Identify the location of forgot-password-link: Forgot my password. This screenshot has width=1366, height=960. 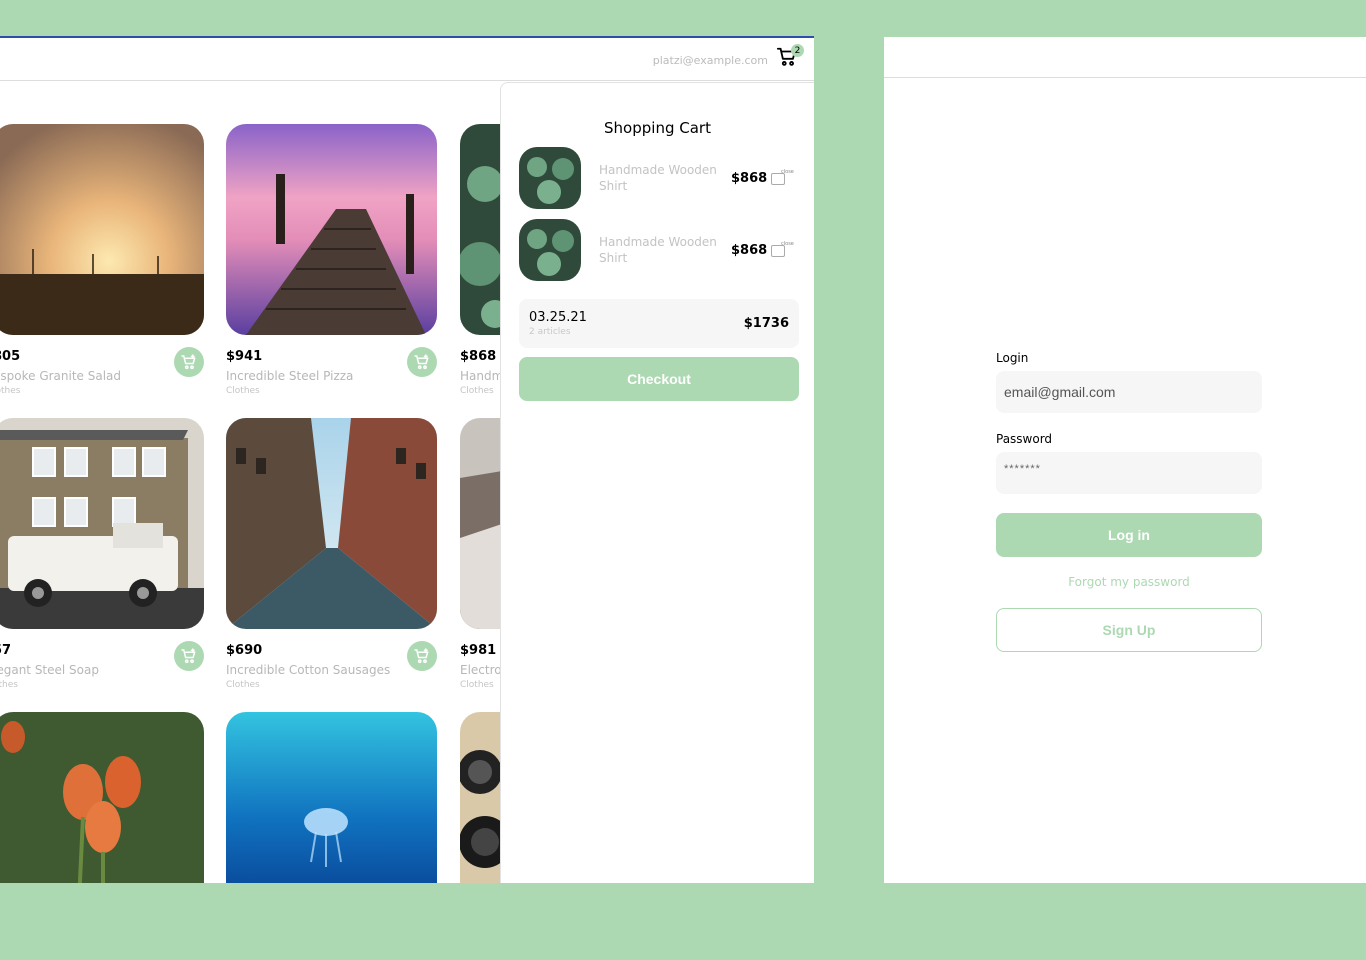
(1129, 582).